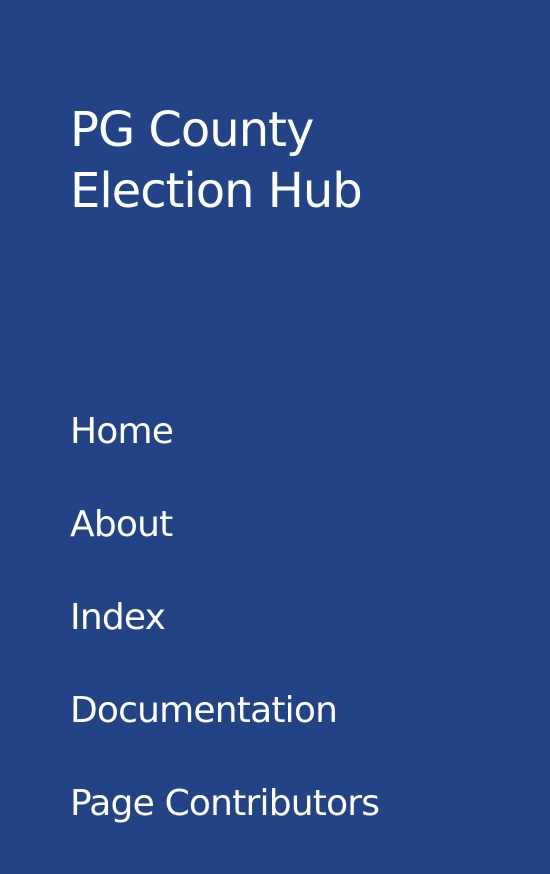  I want to click on nav-item-home: Home, so click(224, 455).